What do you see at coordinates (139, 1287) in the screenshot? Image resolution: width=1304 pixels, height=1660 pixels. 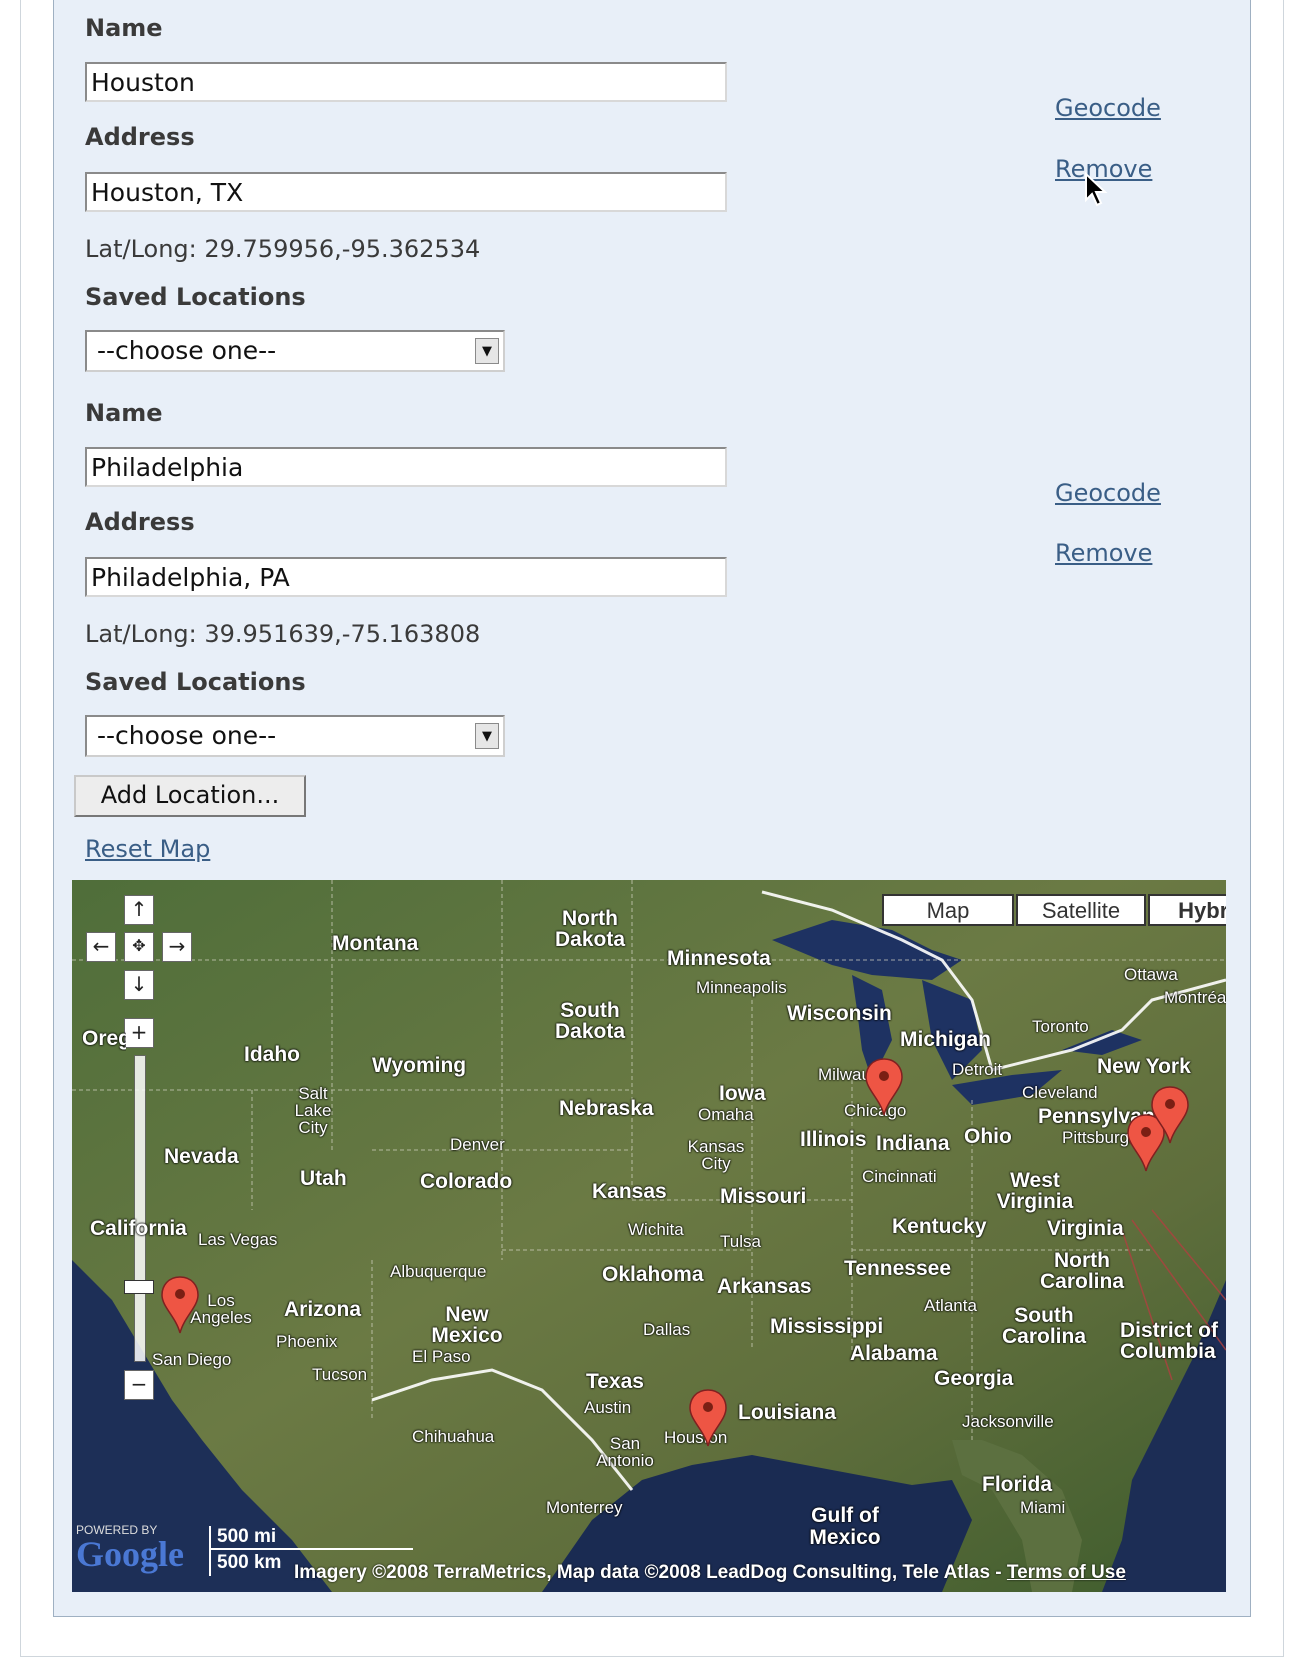 I see `zoom-slider-handle` at bounding box center [139, 1287].